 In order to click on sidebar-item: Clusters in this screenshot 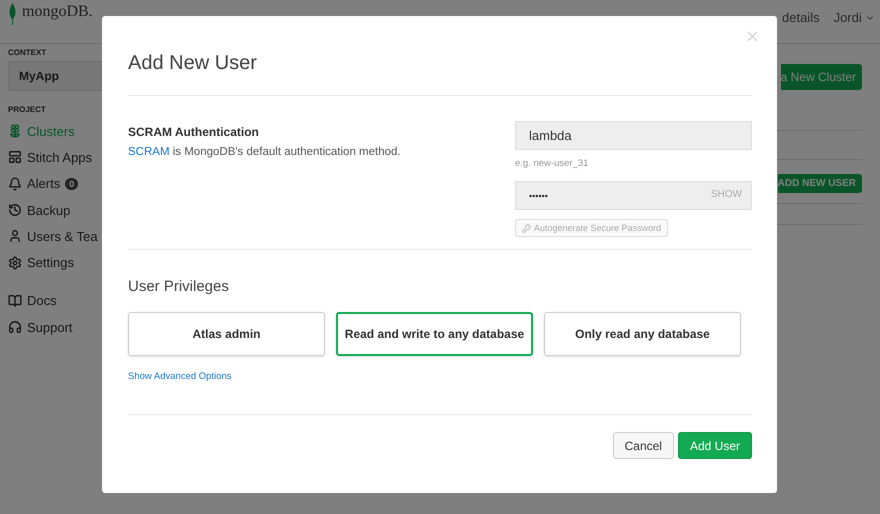, I will do `click(55, 131)`.